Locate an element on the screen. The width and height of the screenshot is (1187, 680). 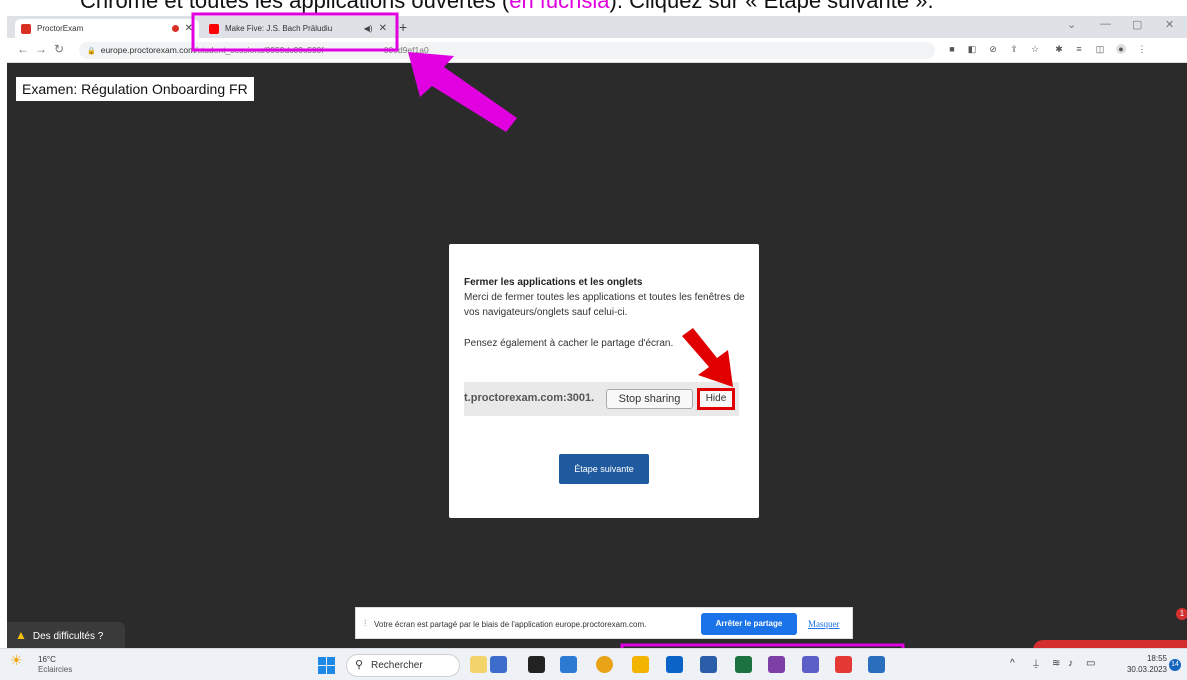
bookmark-star-icon: ☆ is located at coordinates (1035, 49).